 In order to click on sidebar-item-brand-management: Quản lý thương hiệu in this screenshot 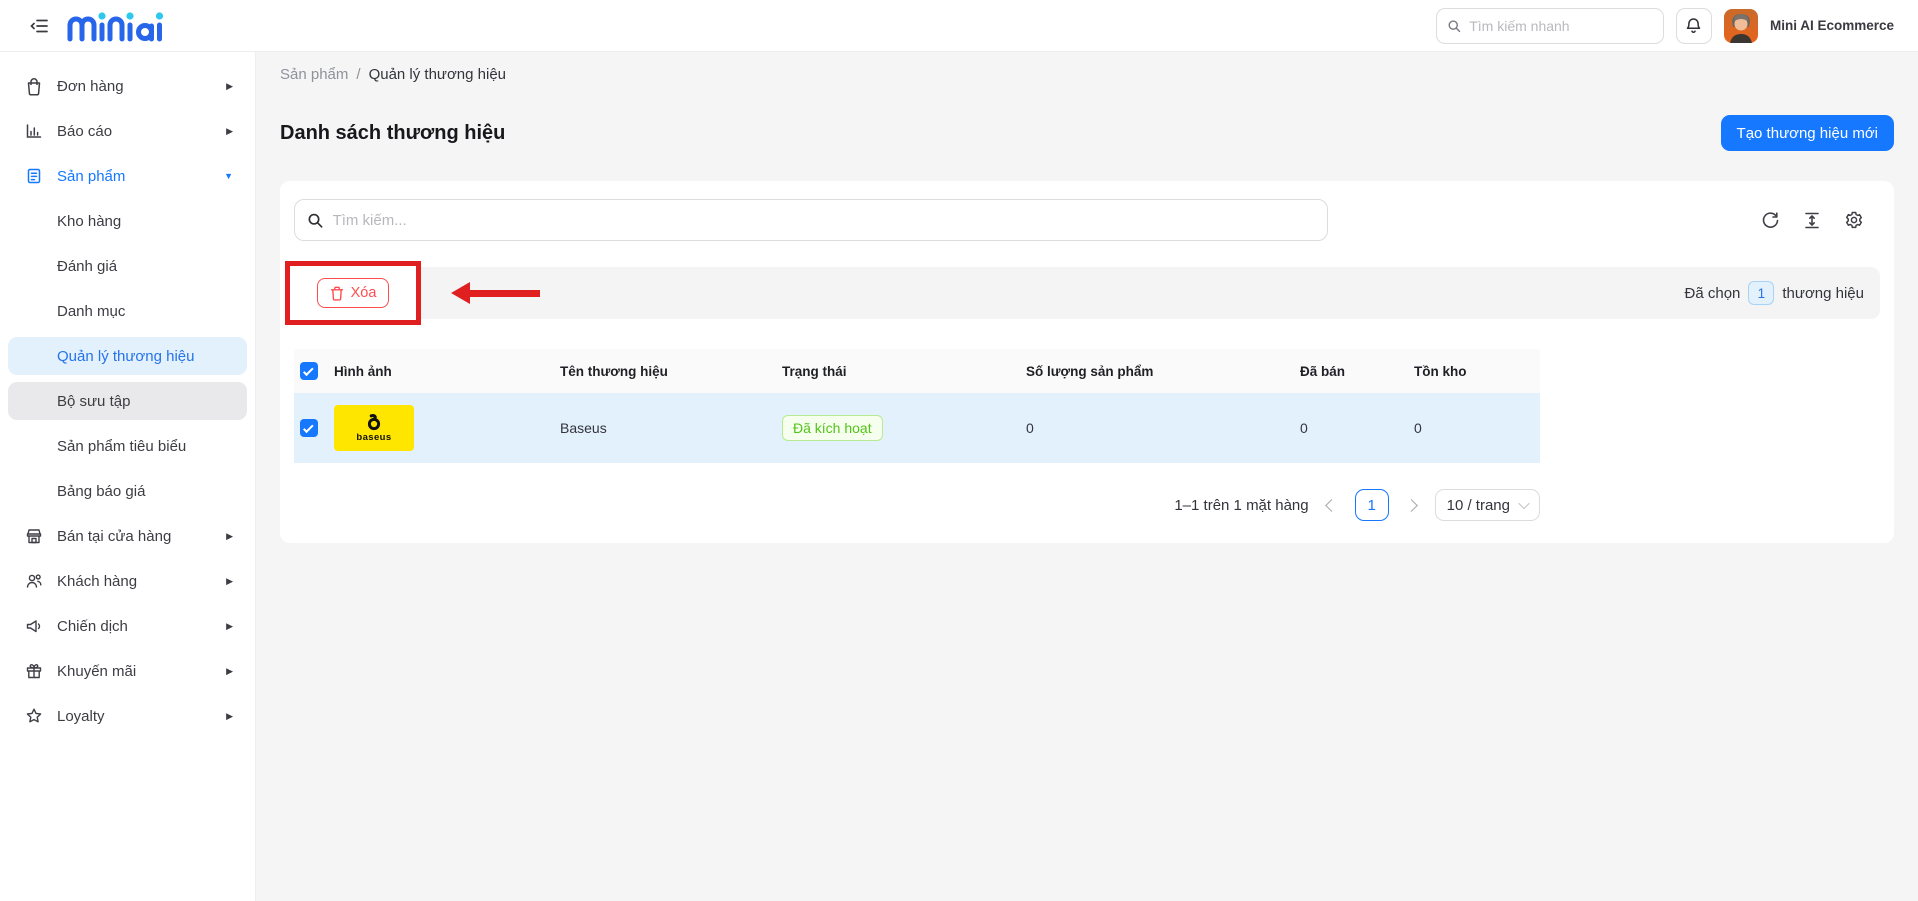, I will do `click(127, 356)`.